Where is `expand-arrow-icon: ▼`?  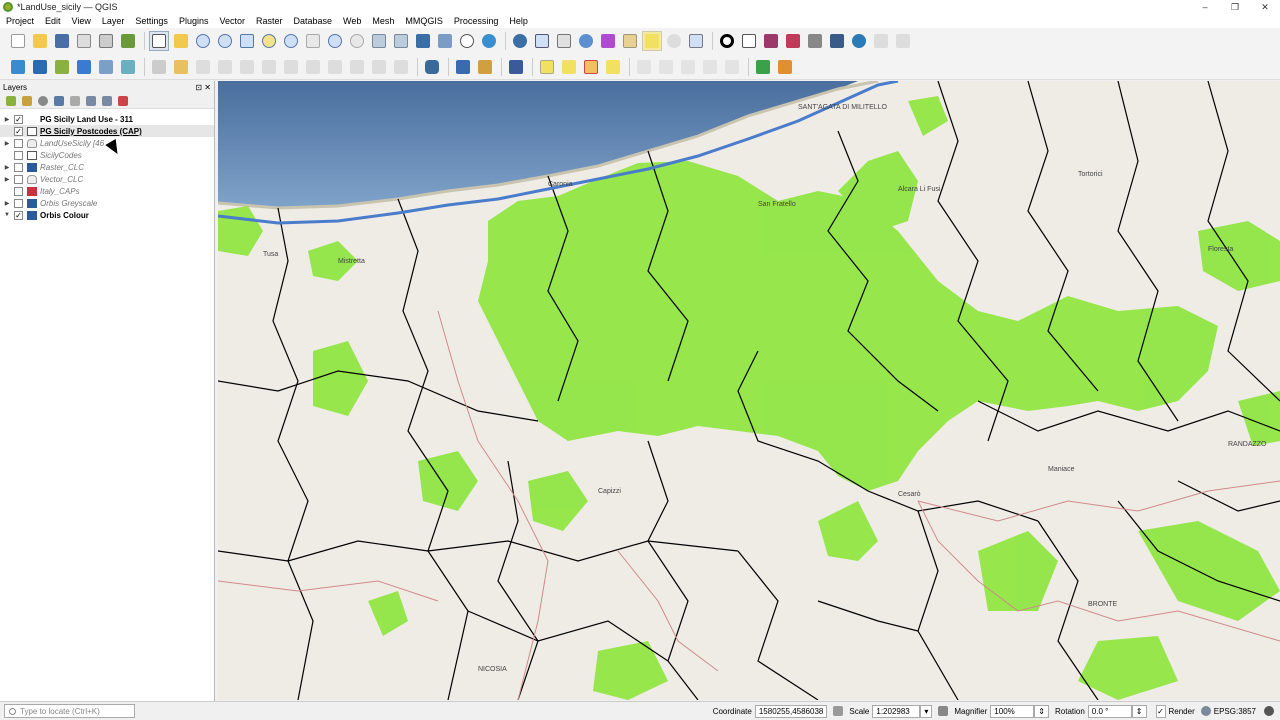 expand-arrow-icon: ▼ is located at coordinates (7, 215).